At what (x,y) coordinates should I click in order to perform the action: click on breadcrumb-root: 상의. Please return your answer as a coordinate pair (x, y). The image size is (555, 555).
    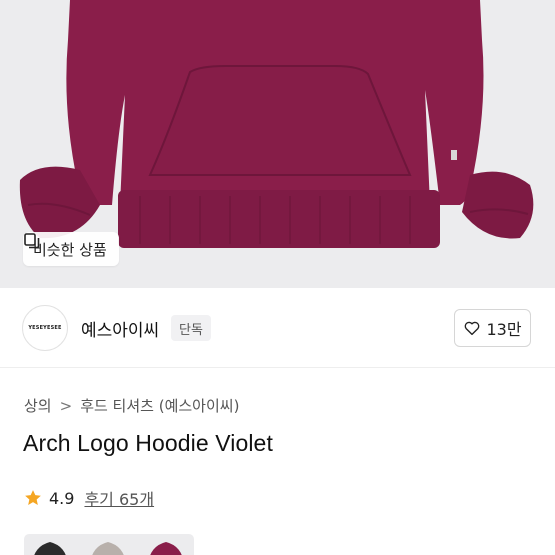
    Looking at the image, I should click on (38, 405).